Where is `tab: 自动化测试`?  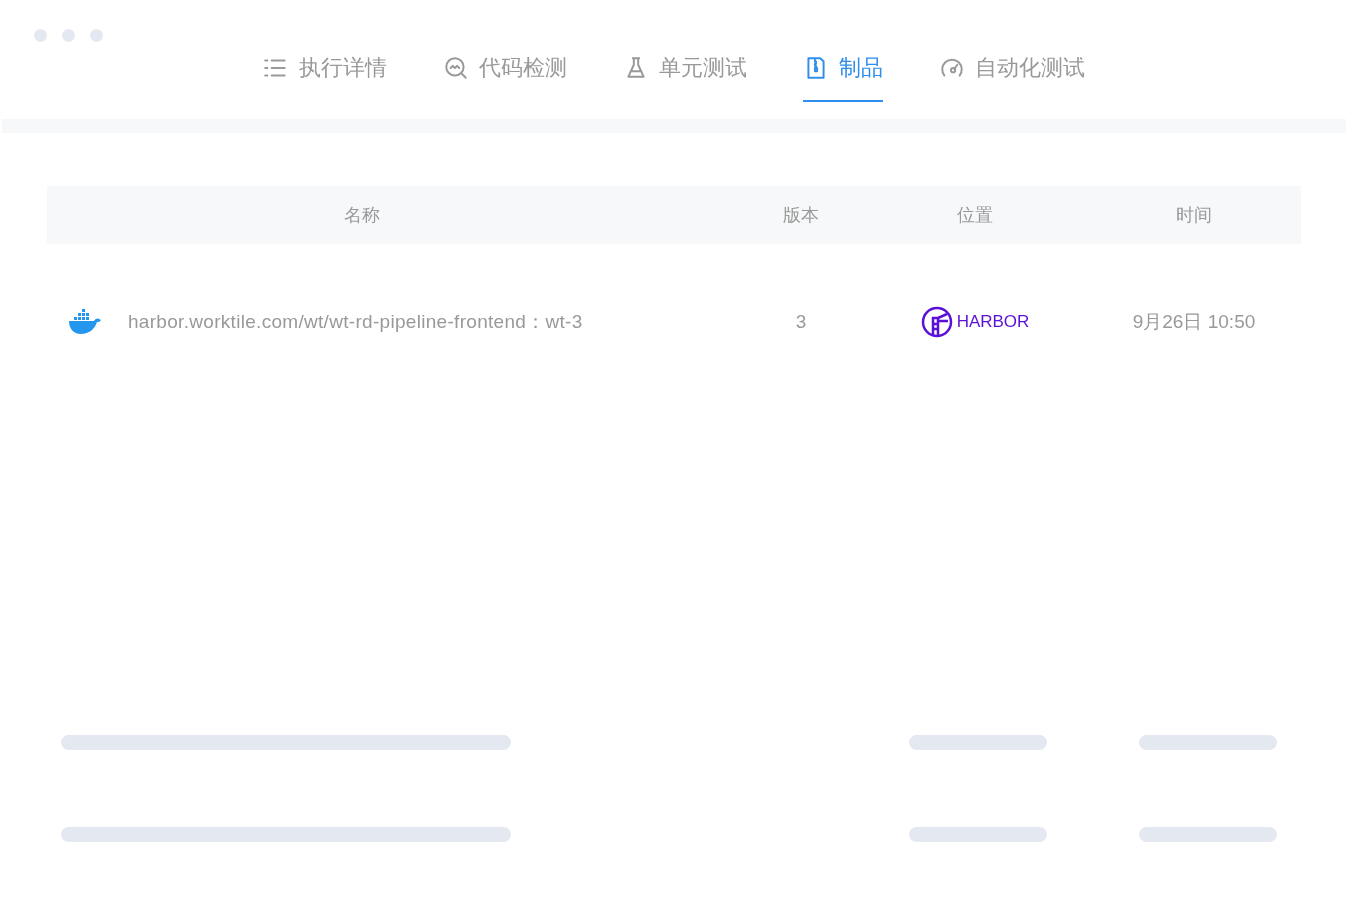
tab: 自动化测试 is located at coordinates (1012, 76).